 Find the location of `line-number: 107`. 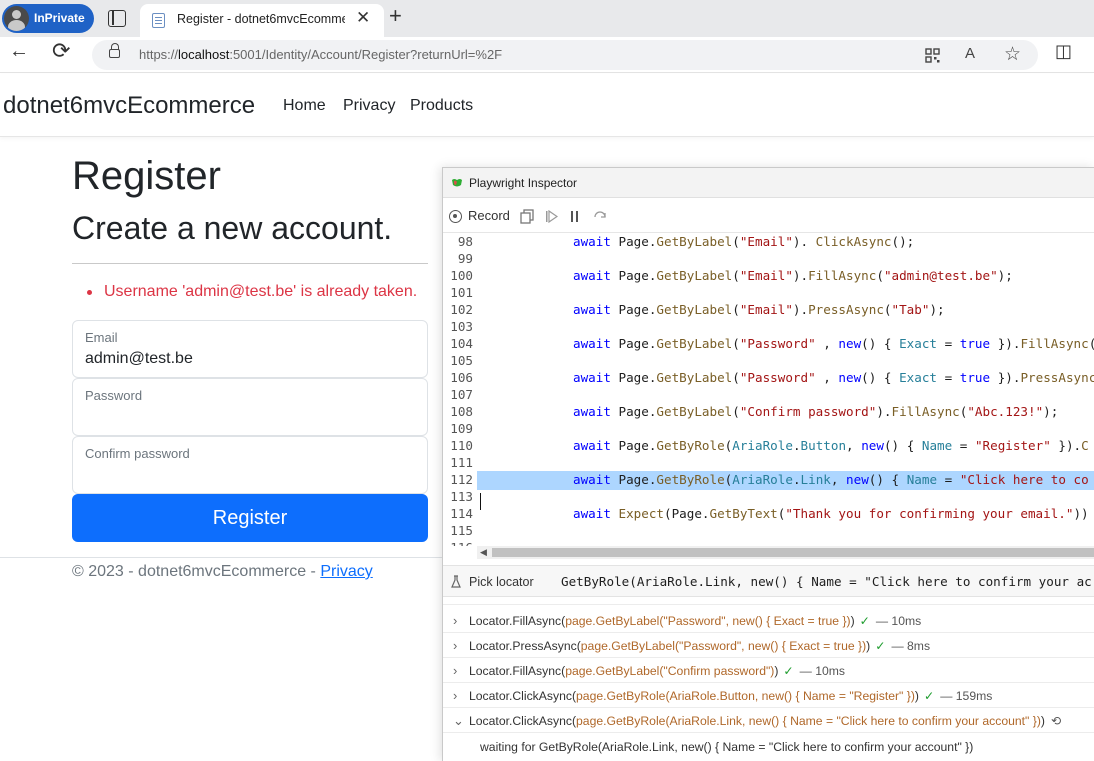

line-number: 107 is located at coordinates (461, 394).